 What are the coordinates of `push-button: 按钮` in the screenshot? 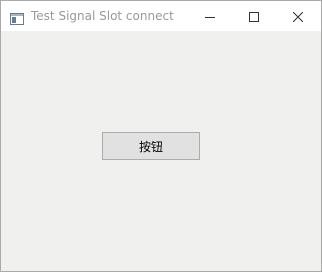 It's located at (151, 146).